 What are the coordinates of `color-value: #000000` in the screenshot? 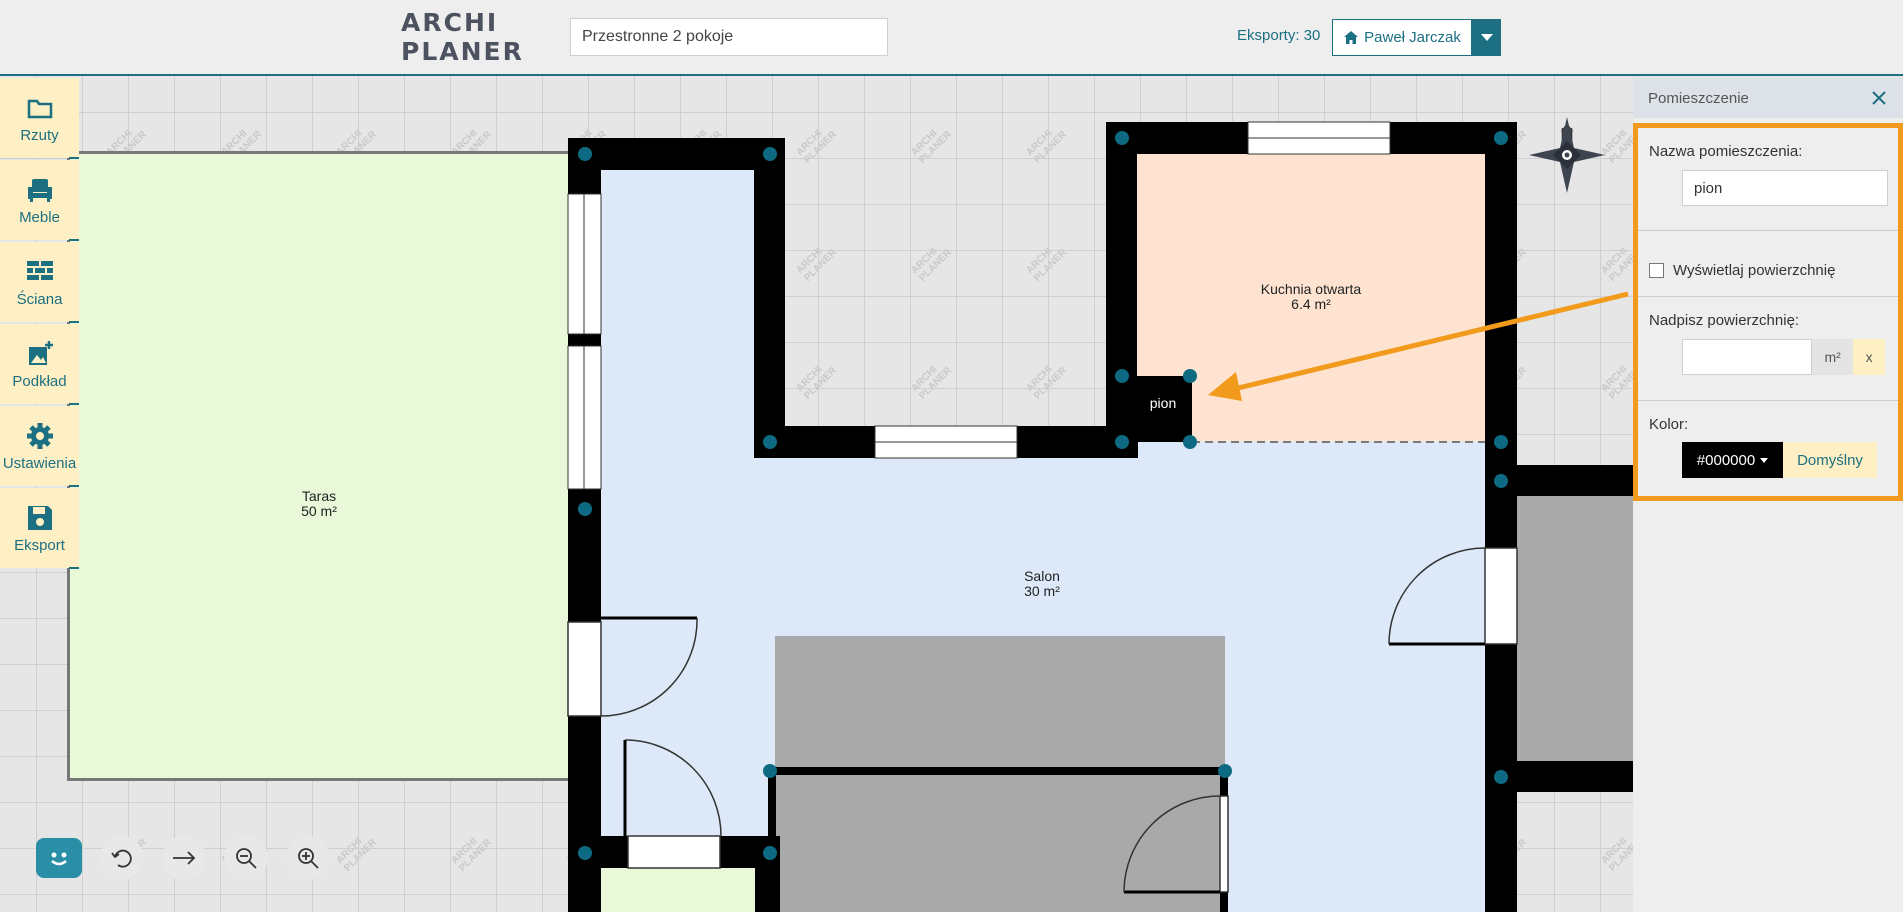 It's located at (1726, 460).